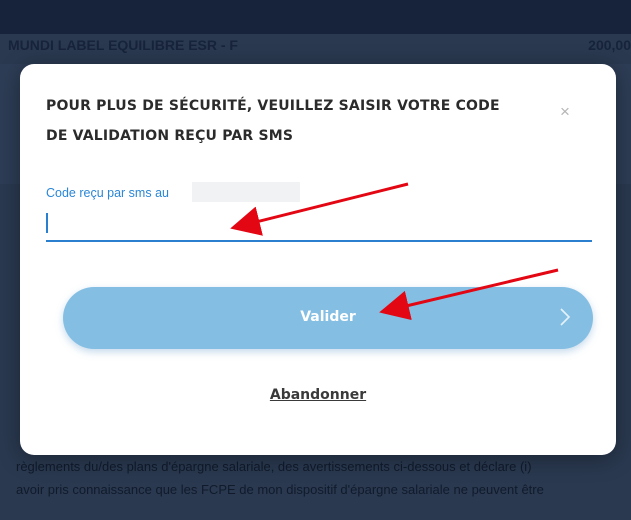 The width and height of the screenshot is (631, 520). I want to click on chevron-right-icon, so click(565, 317).